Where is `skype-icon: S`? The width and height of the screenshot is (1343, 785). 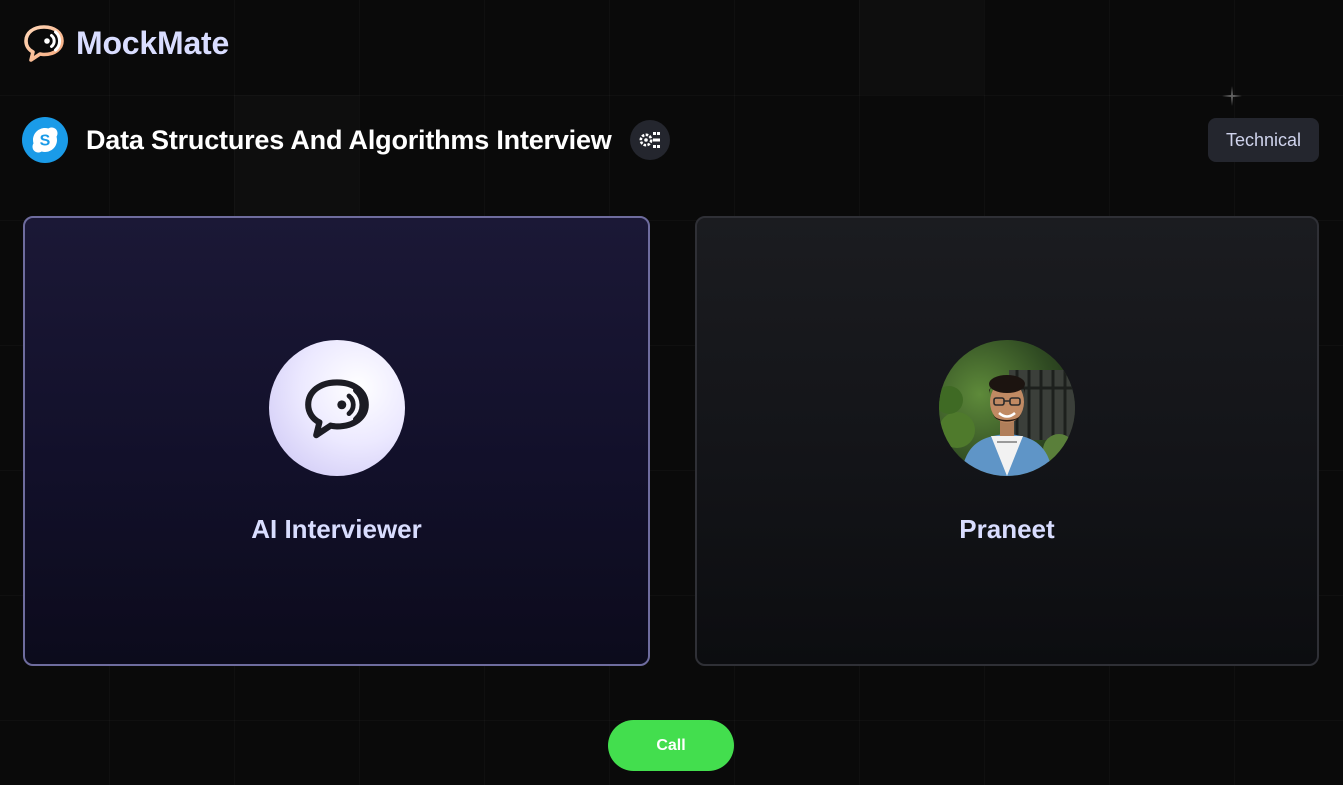 skype-icon: S is located at coordinates (45, 140).